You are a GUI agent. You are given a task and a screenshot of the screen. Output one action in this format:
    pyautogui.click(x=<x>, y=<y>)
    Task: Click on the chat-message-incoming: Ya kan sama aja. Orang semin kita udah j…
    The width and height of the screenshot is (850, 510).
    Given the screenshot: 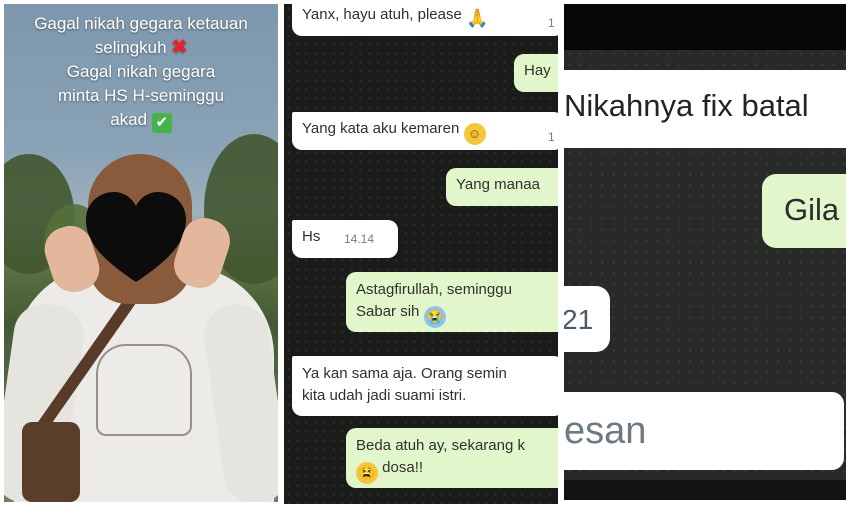 What is the action you would take?
    pyautogui.click(x=425, y=386)
    